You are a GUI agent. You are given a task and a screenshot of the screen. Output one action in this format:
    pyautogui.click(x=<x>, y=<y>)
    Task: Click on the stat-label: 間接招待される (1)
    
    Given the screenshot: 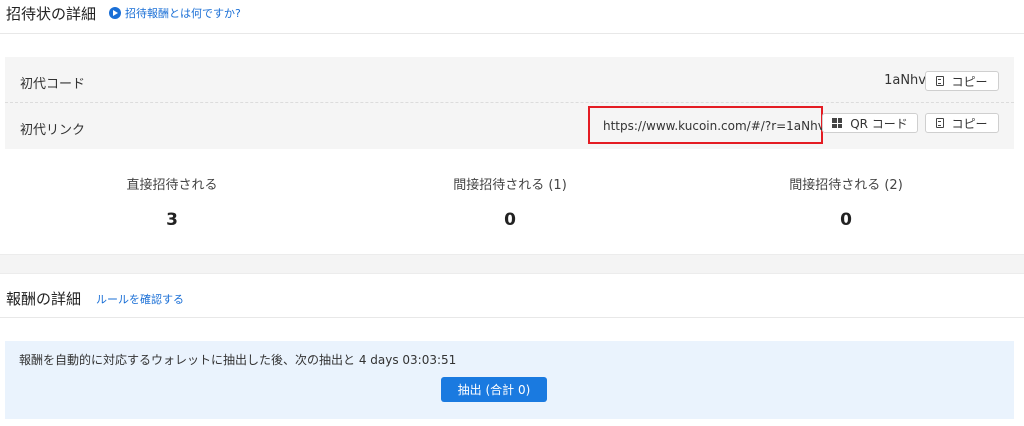 What is the action you would take?
    pyautogui.click(x=510, y=185)
    